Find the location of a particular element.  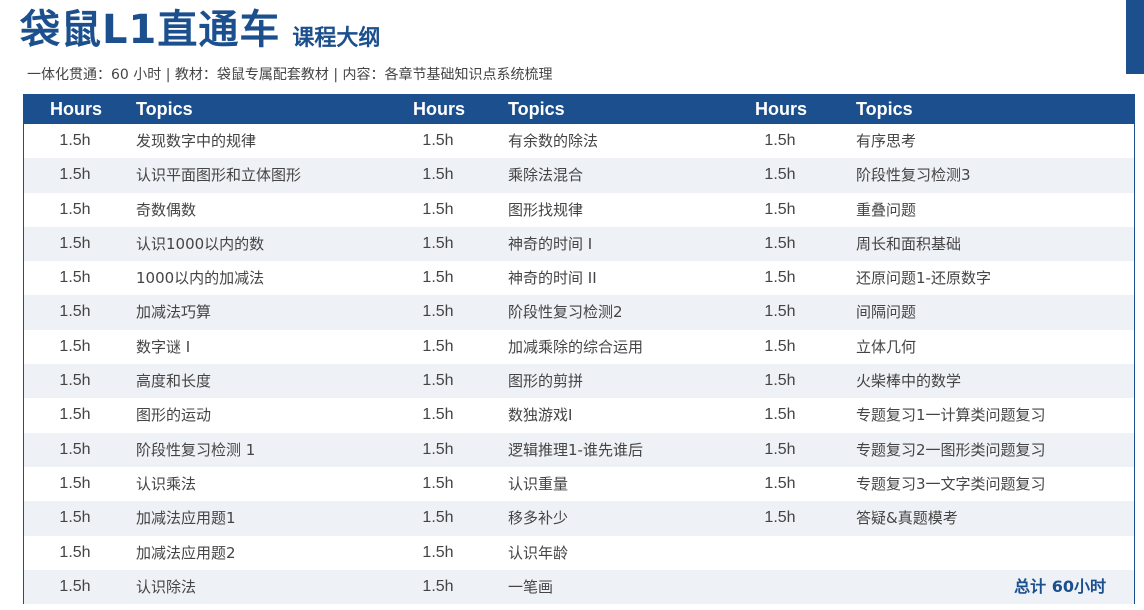

topic-cell: 神奇的时间 I is located at coordinates (550, 243).